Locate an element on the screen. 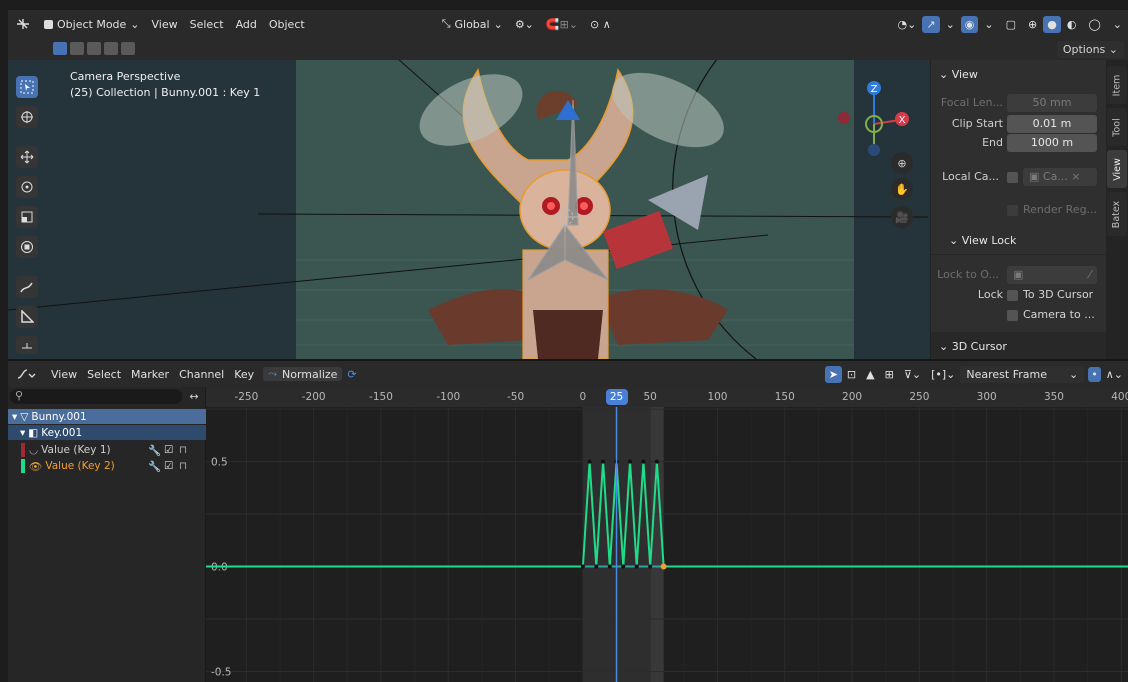  ge-menu-channel: Channel is located at coordinates (201, 374).